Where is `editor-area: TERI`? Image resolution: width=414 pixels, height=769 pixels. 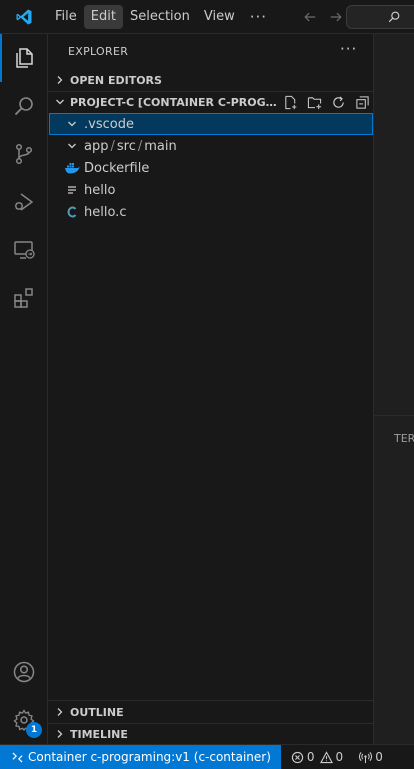 editor-area: TERI is located at coordinates (394, 389).